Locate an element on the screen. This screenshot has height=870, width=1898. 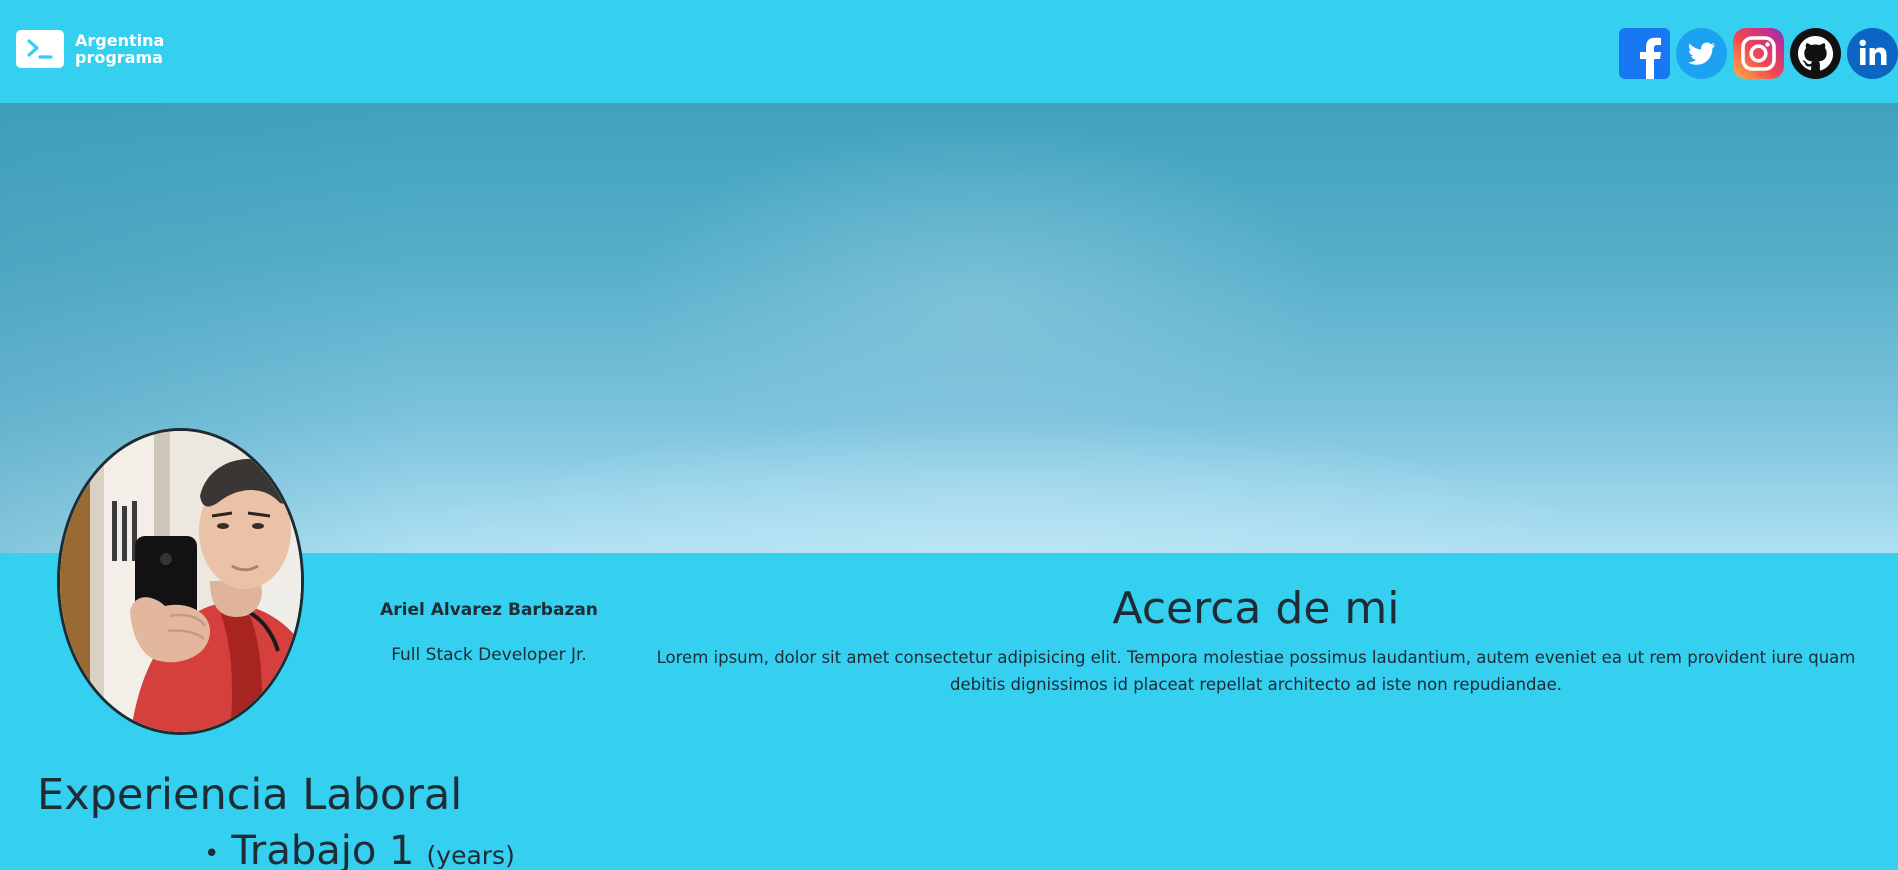
header: Argentina programa is located at coordinates (949, 51).